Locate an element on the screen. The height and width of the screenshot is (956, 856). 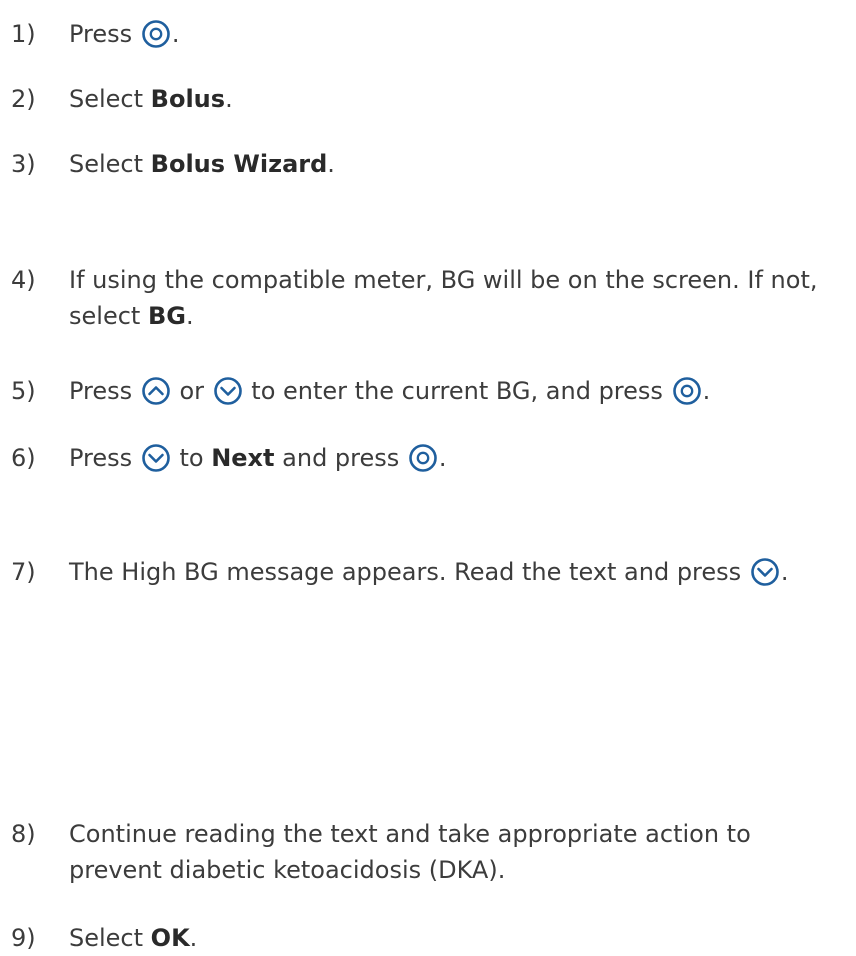
step-number: 7) is located at coordinates (23, 572).